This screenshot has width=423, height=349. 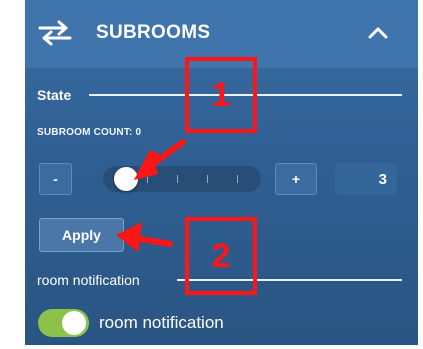 What do you see at coordinates (182, 179) in the screenshot?
I see `subroom-count-slider` at bounding box center [182, 179].